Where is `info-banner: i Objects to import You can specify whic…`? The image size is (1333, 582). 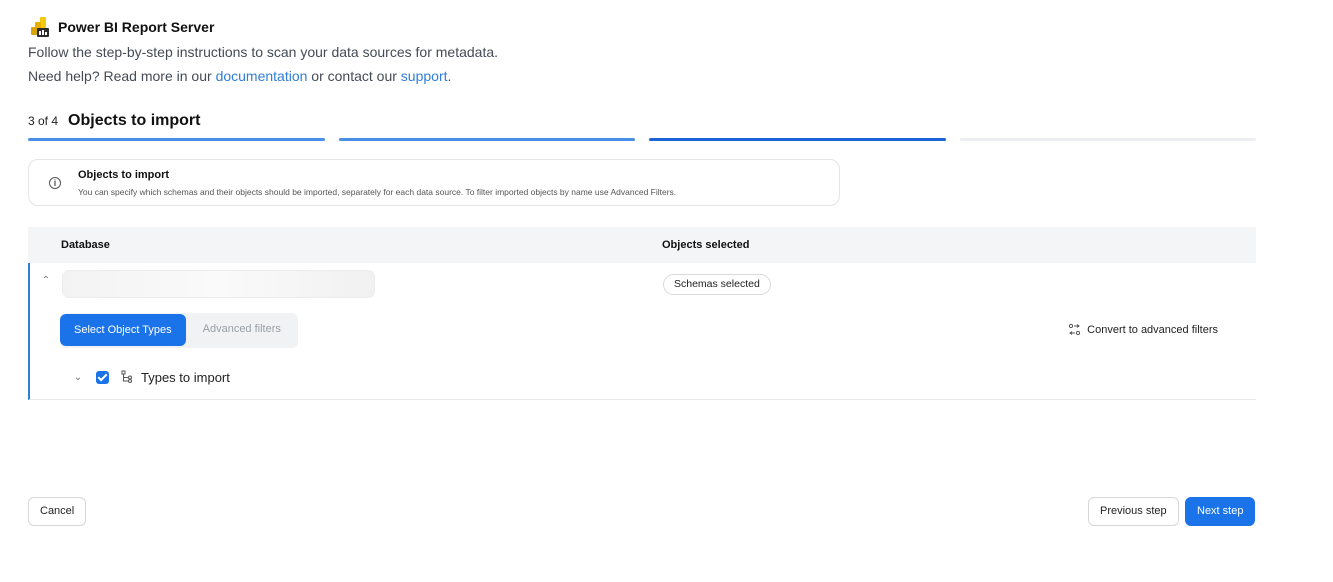 info-banner: i Objects to import You can specify whic… is located at coordinates (434, 182).